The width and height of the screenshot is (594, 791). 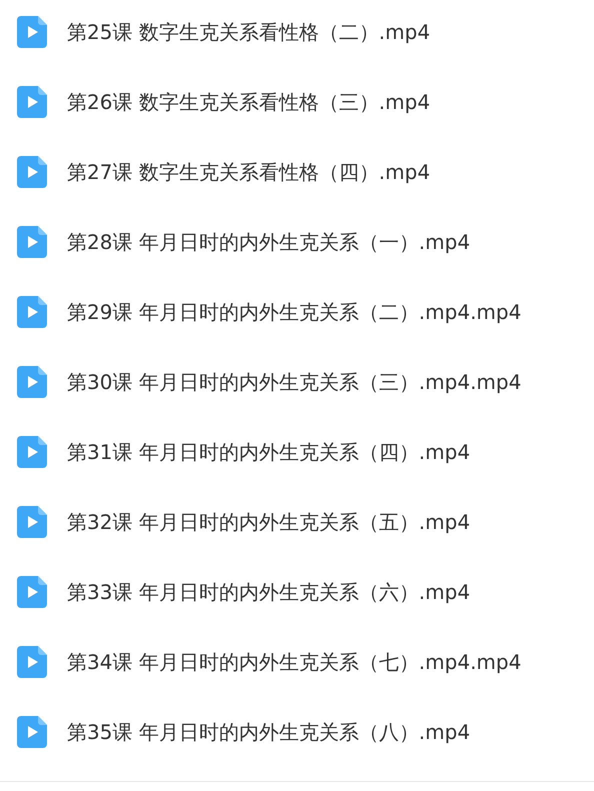 What do you see at coordinates (248, 32) in the screenshot?
I see `file-name: 第25课 数字生克关系看性格（二）.mp4` at bounding box center [248, 32].